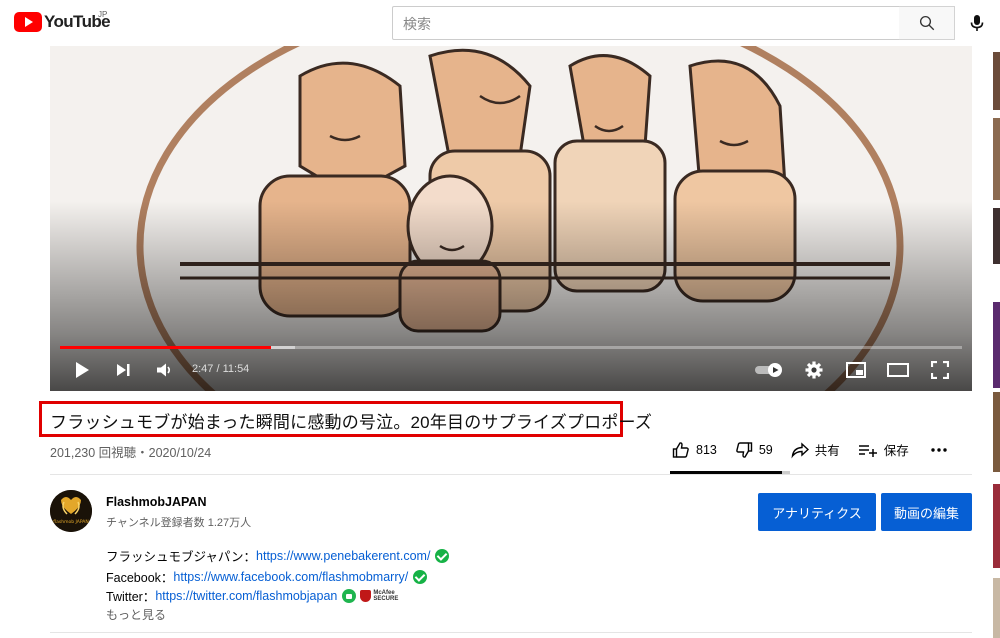 This screenshot has width=1000, height=638. I want to click on settings-button, so click(814, 370).